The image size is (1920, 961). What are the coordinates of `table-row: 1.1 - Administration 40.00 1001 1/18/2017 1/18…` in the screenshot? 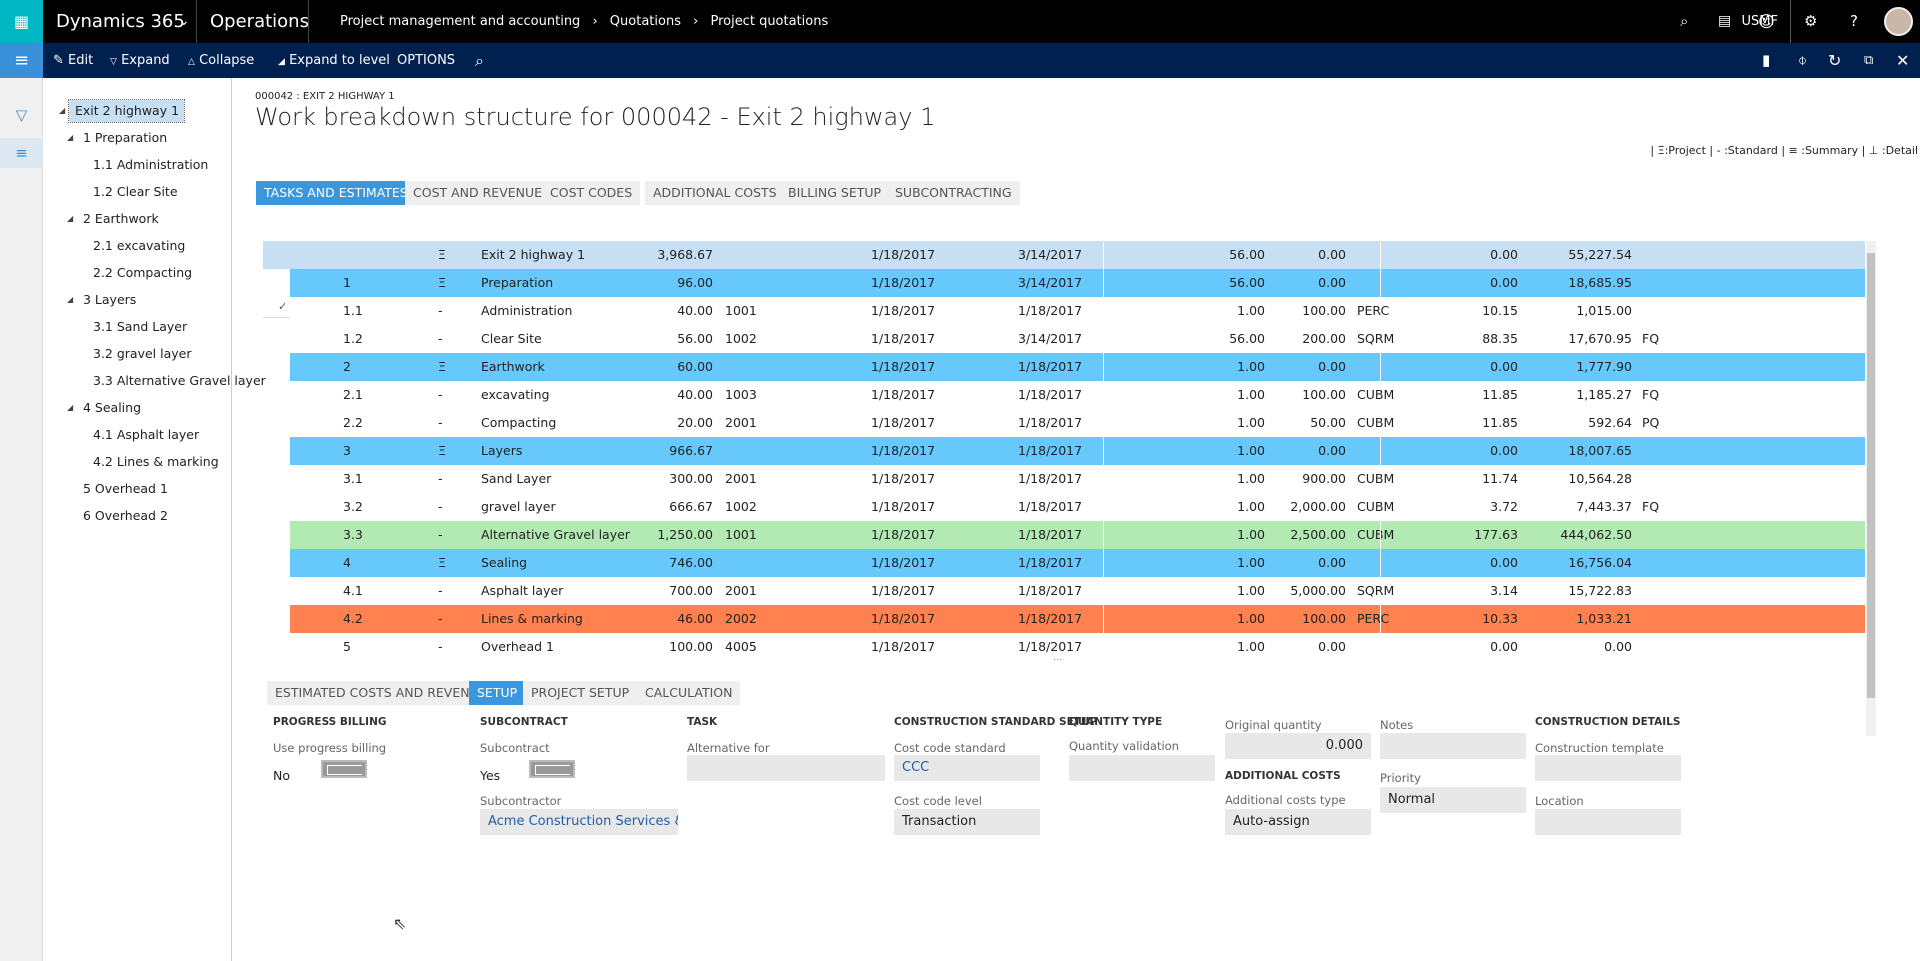 It's located at (1077, 311).